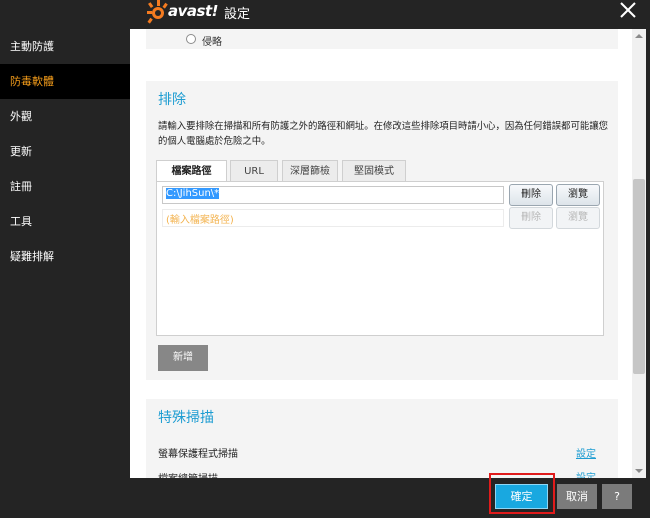 The width and height of the screenshot is (650, 518). What do you see at coordinates (325, 14) in the screenshot?
I see `title-bar: avast! 設定` at bounding box center [325, 14].